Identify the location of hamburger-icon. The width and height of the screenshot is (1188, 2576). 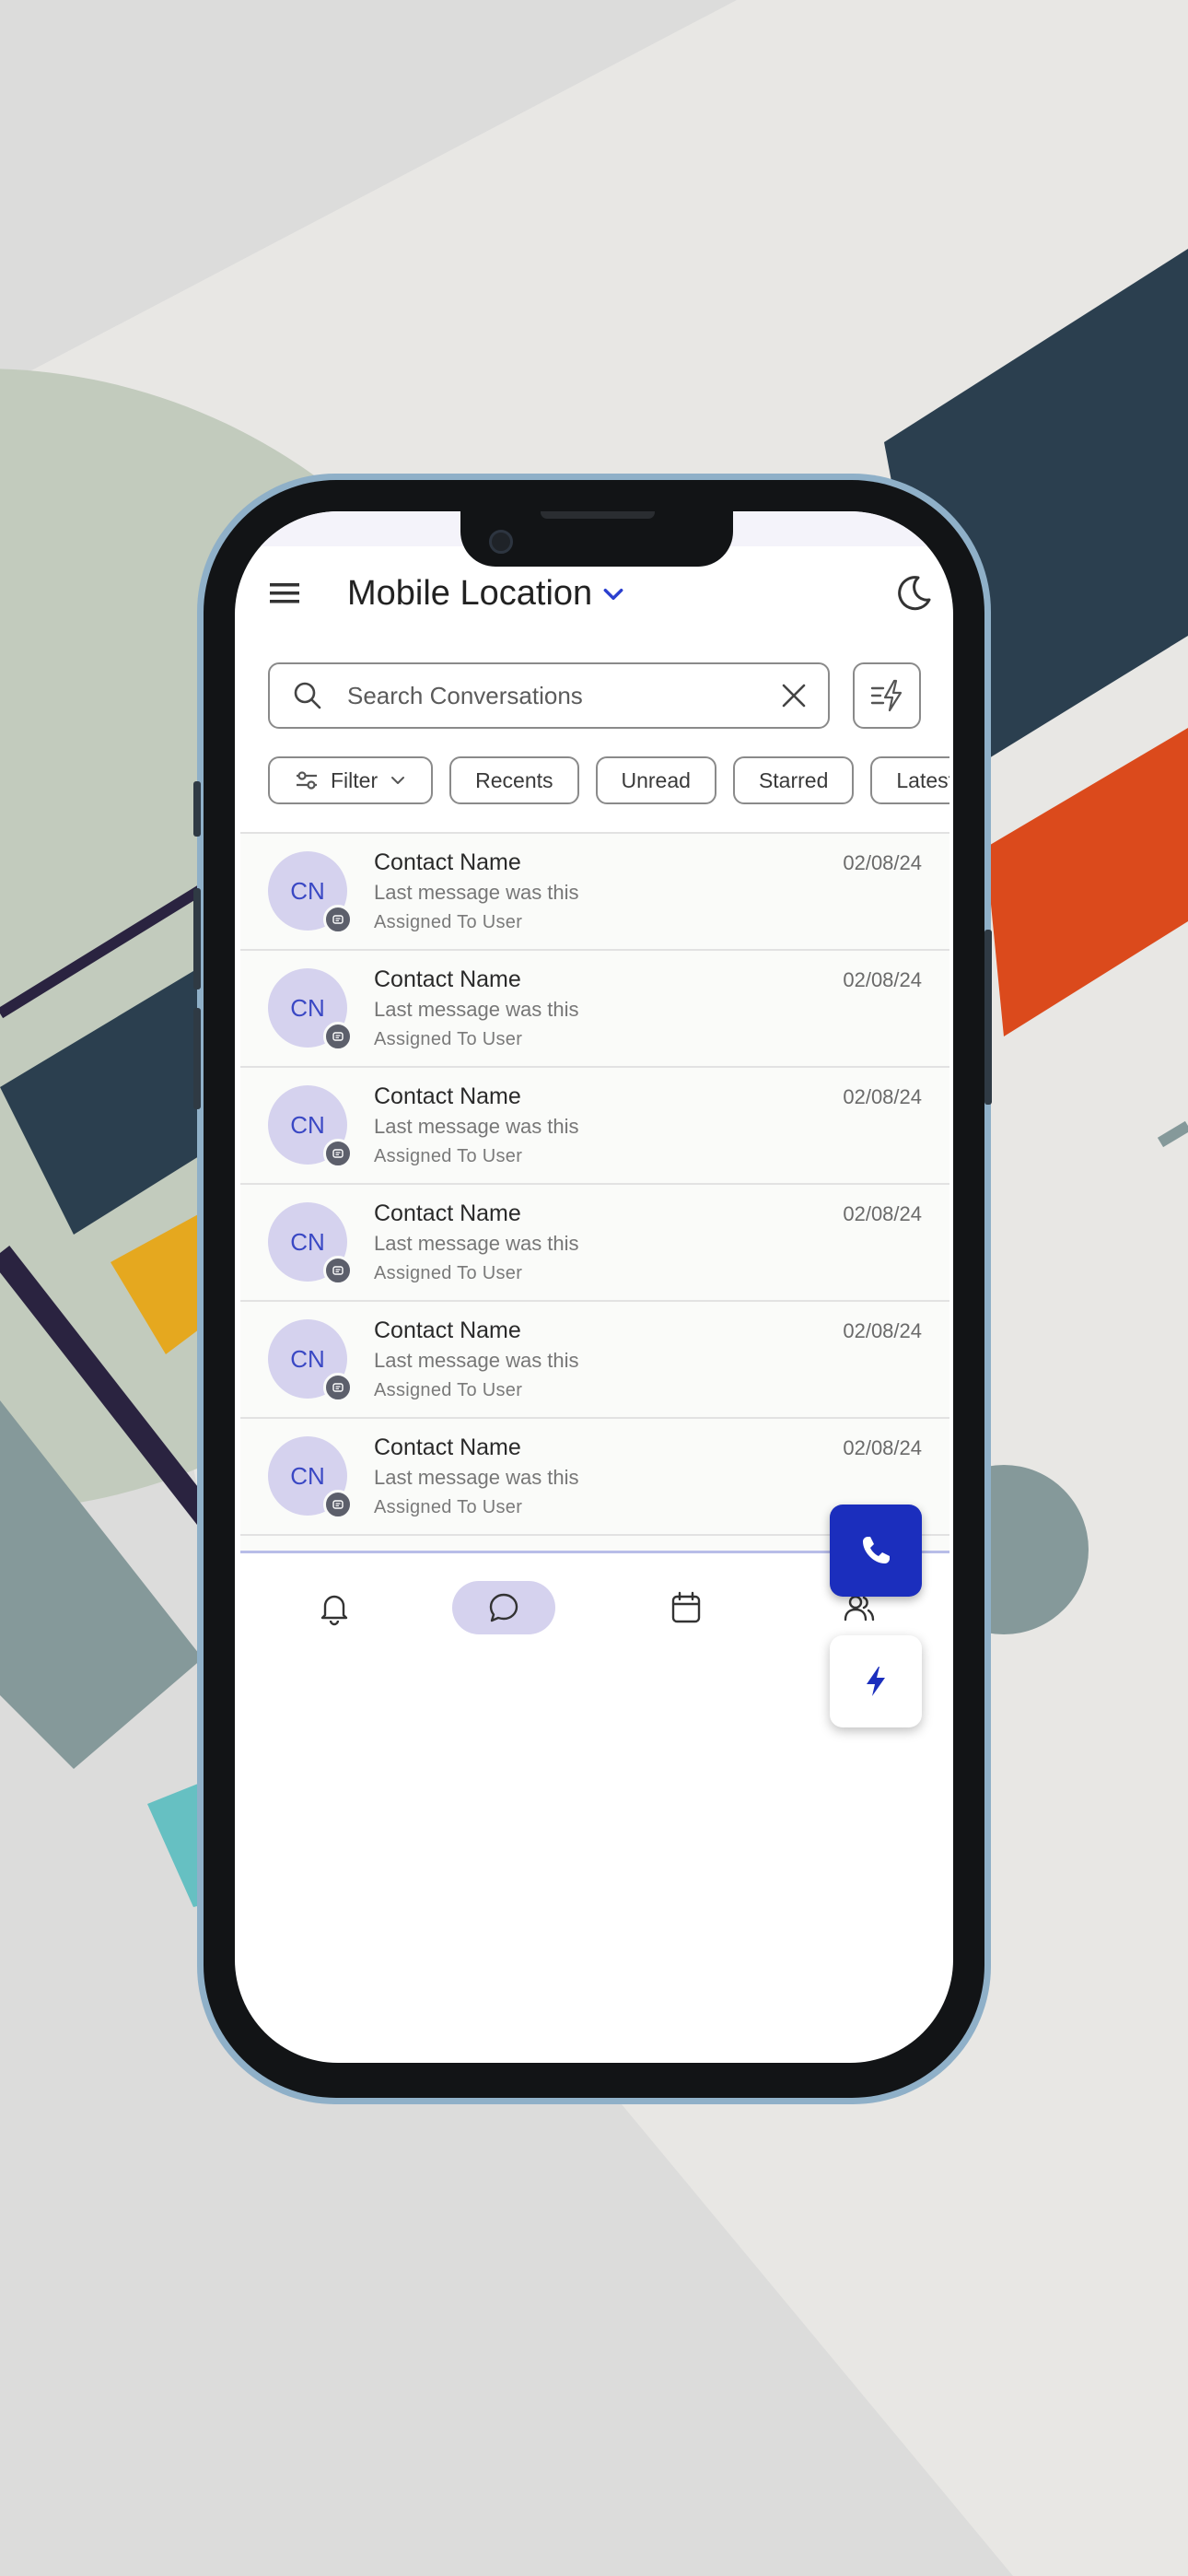
(284, 593).